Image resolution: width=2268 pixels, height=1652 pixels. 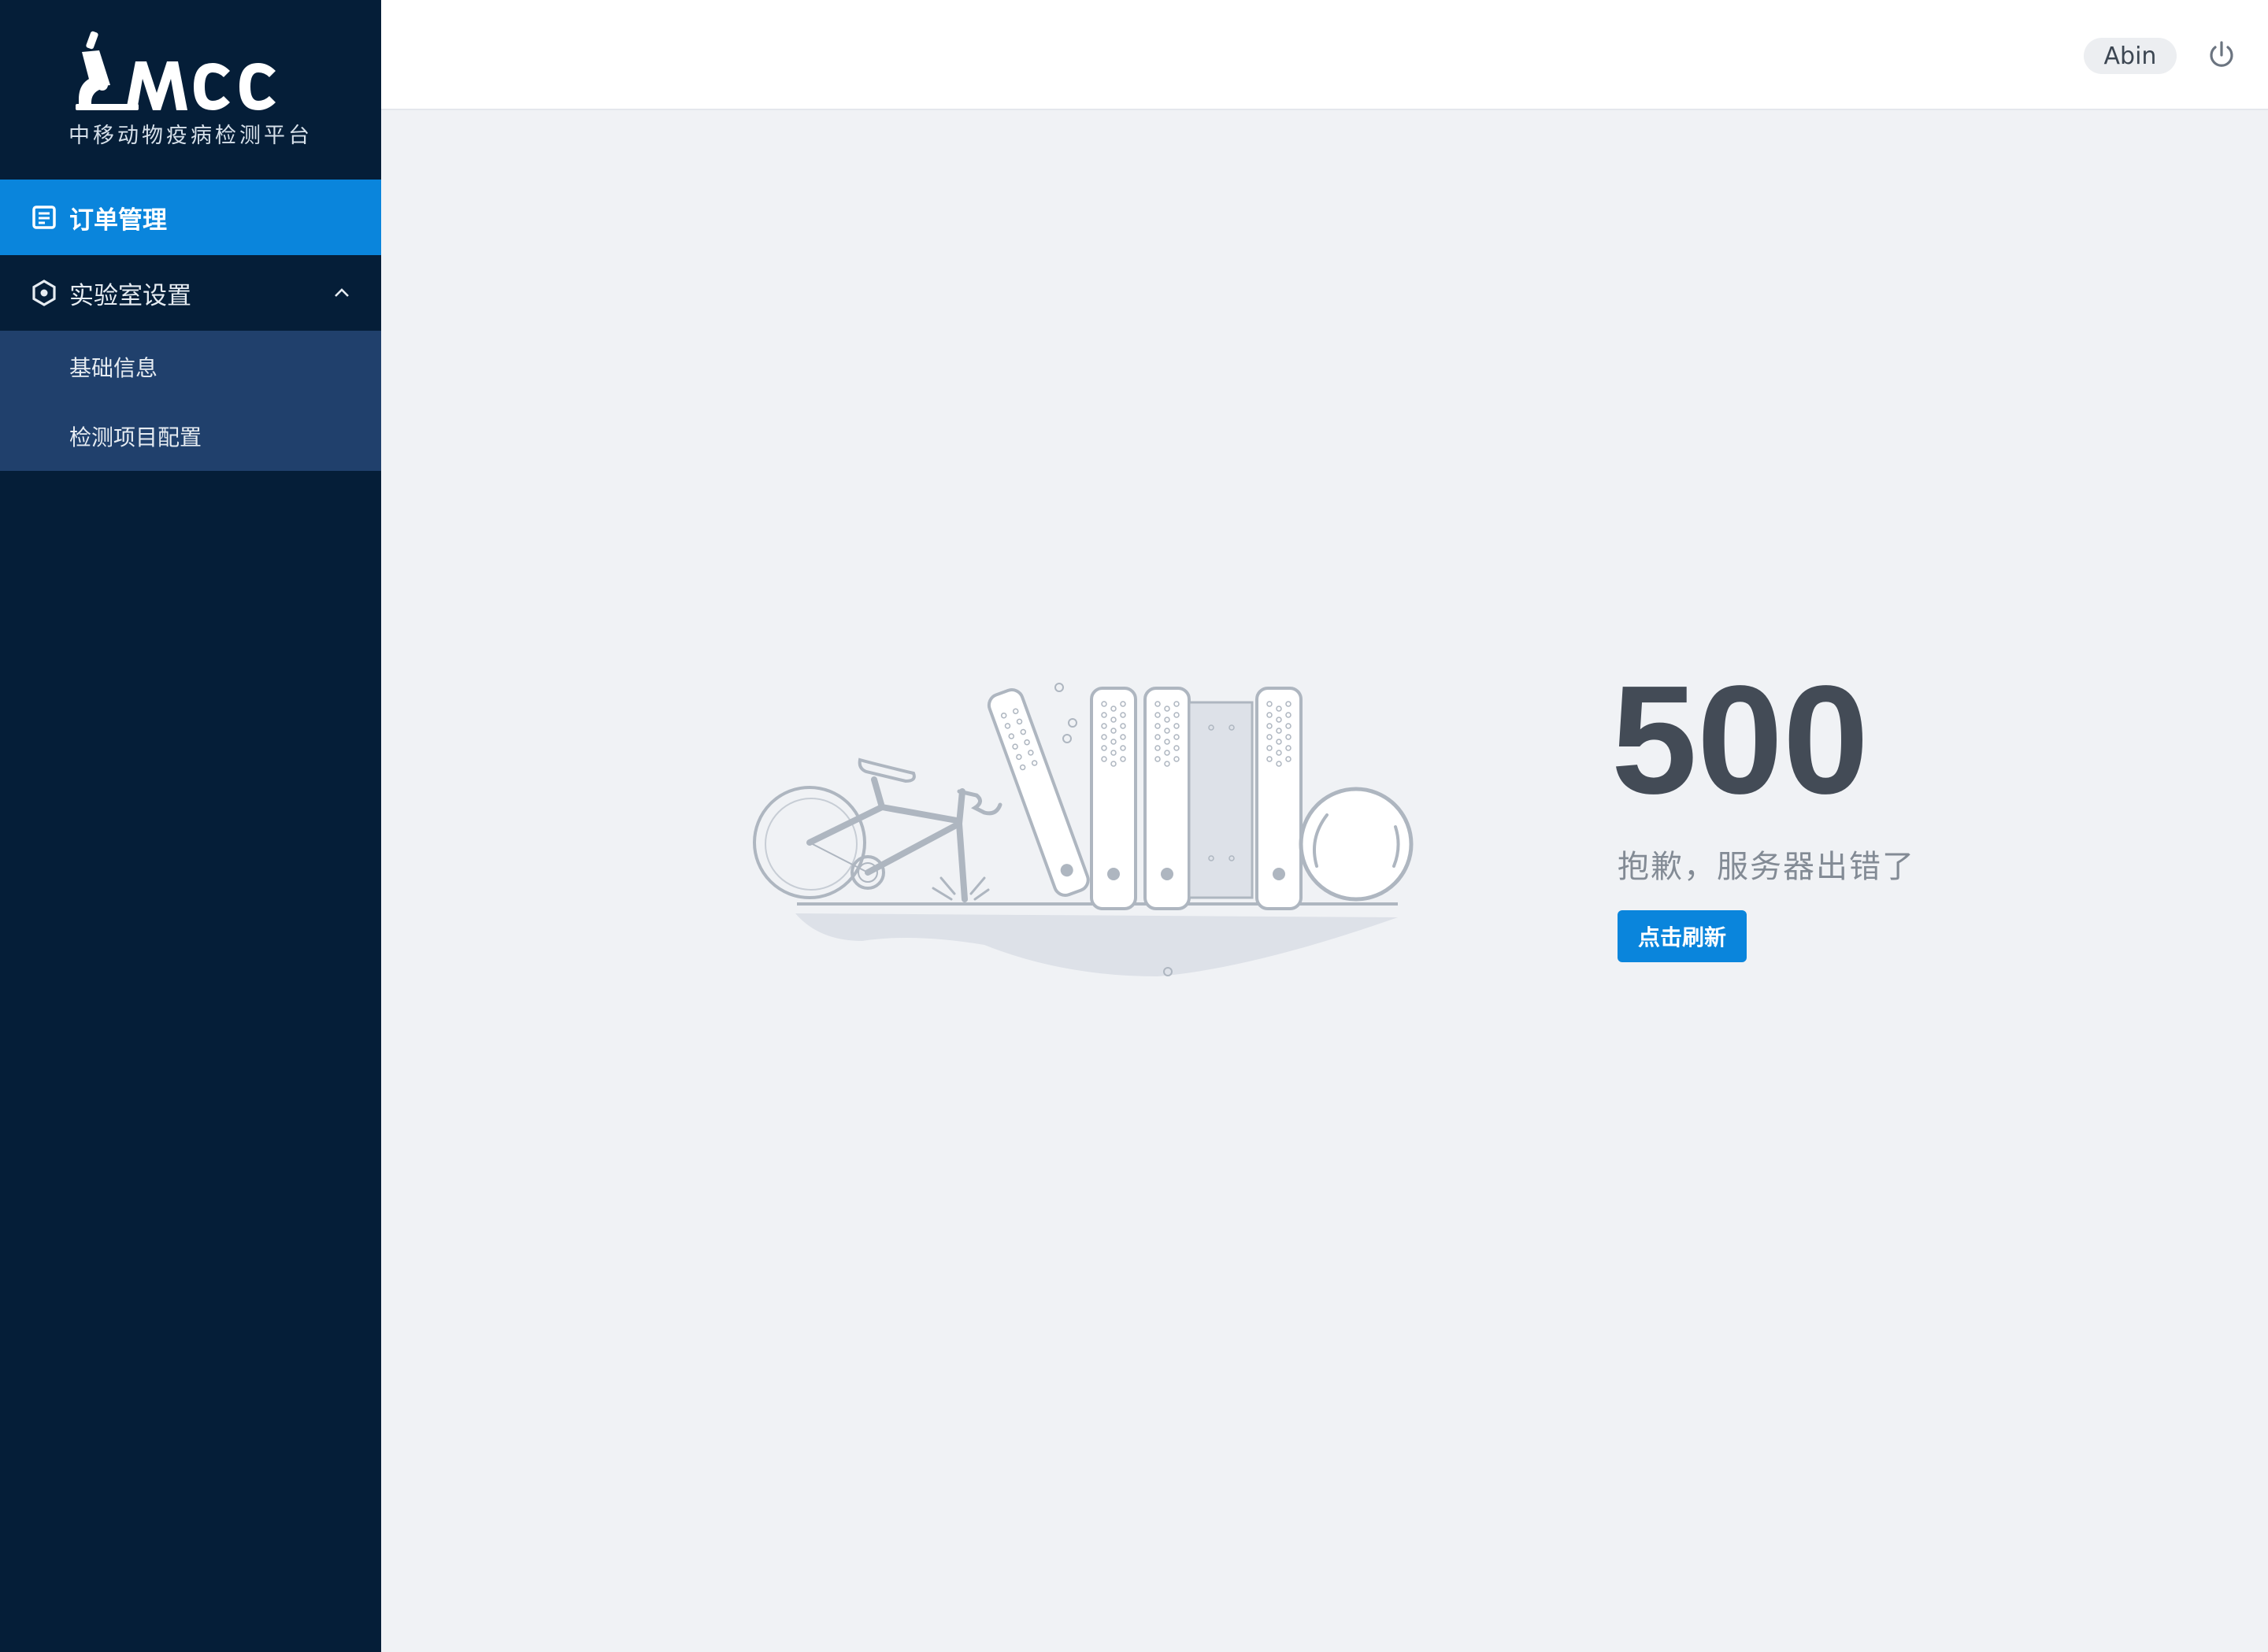 What do you see at coordinates (2221, 55) in the screenshot?
I see `power-icon` at bounding box center [2221, 55].